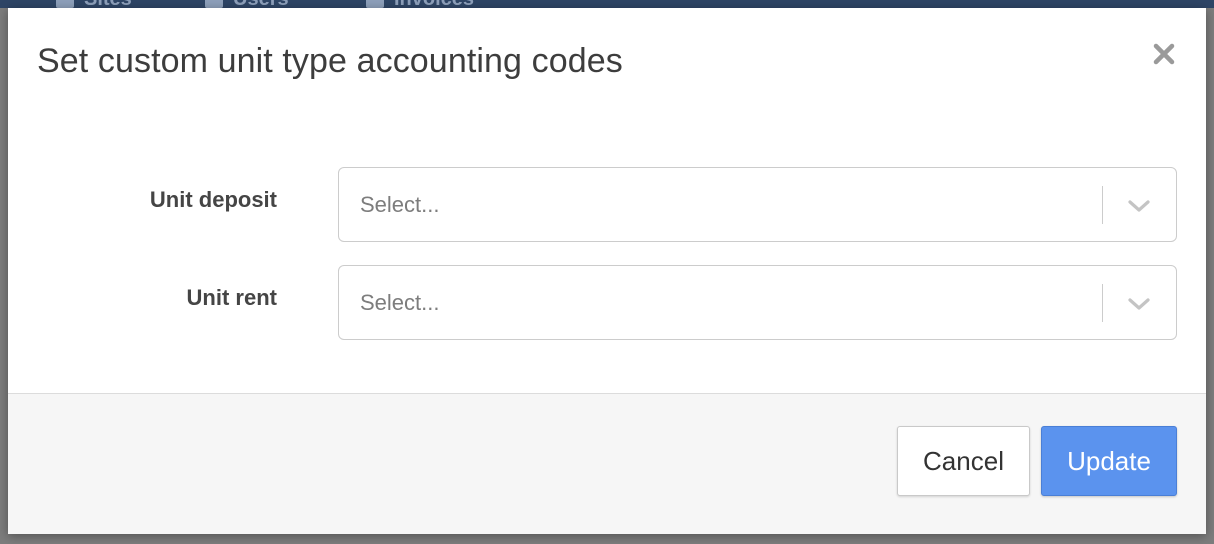  Describe the element at coordinates (213, 199) in the screenshot. I see `unit-deposit-label: Unit deposit` at that location.